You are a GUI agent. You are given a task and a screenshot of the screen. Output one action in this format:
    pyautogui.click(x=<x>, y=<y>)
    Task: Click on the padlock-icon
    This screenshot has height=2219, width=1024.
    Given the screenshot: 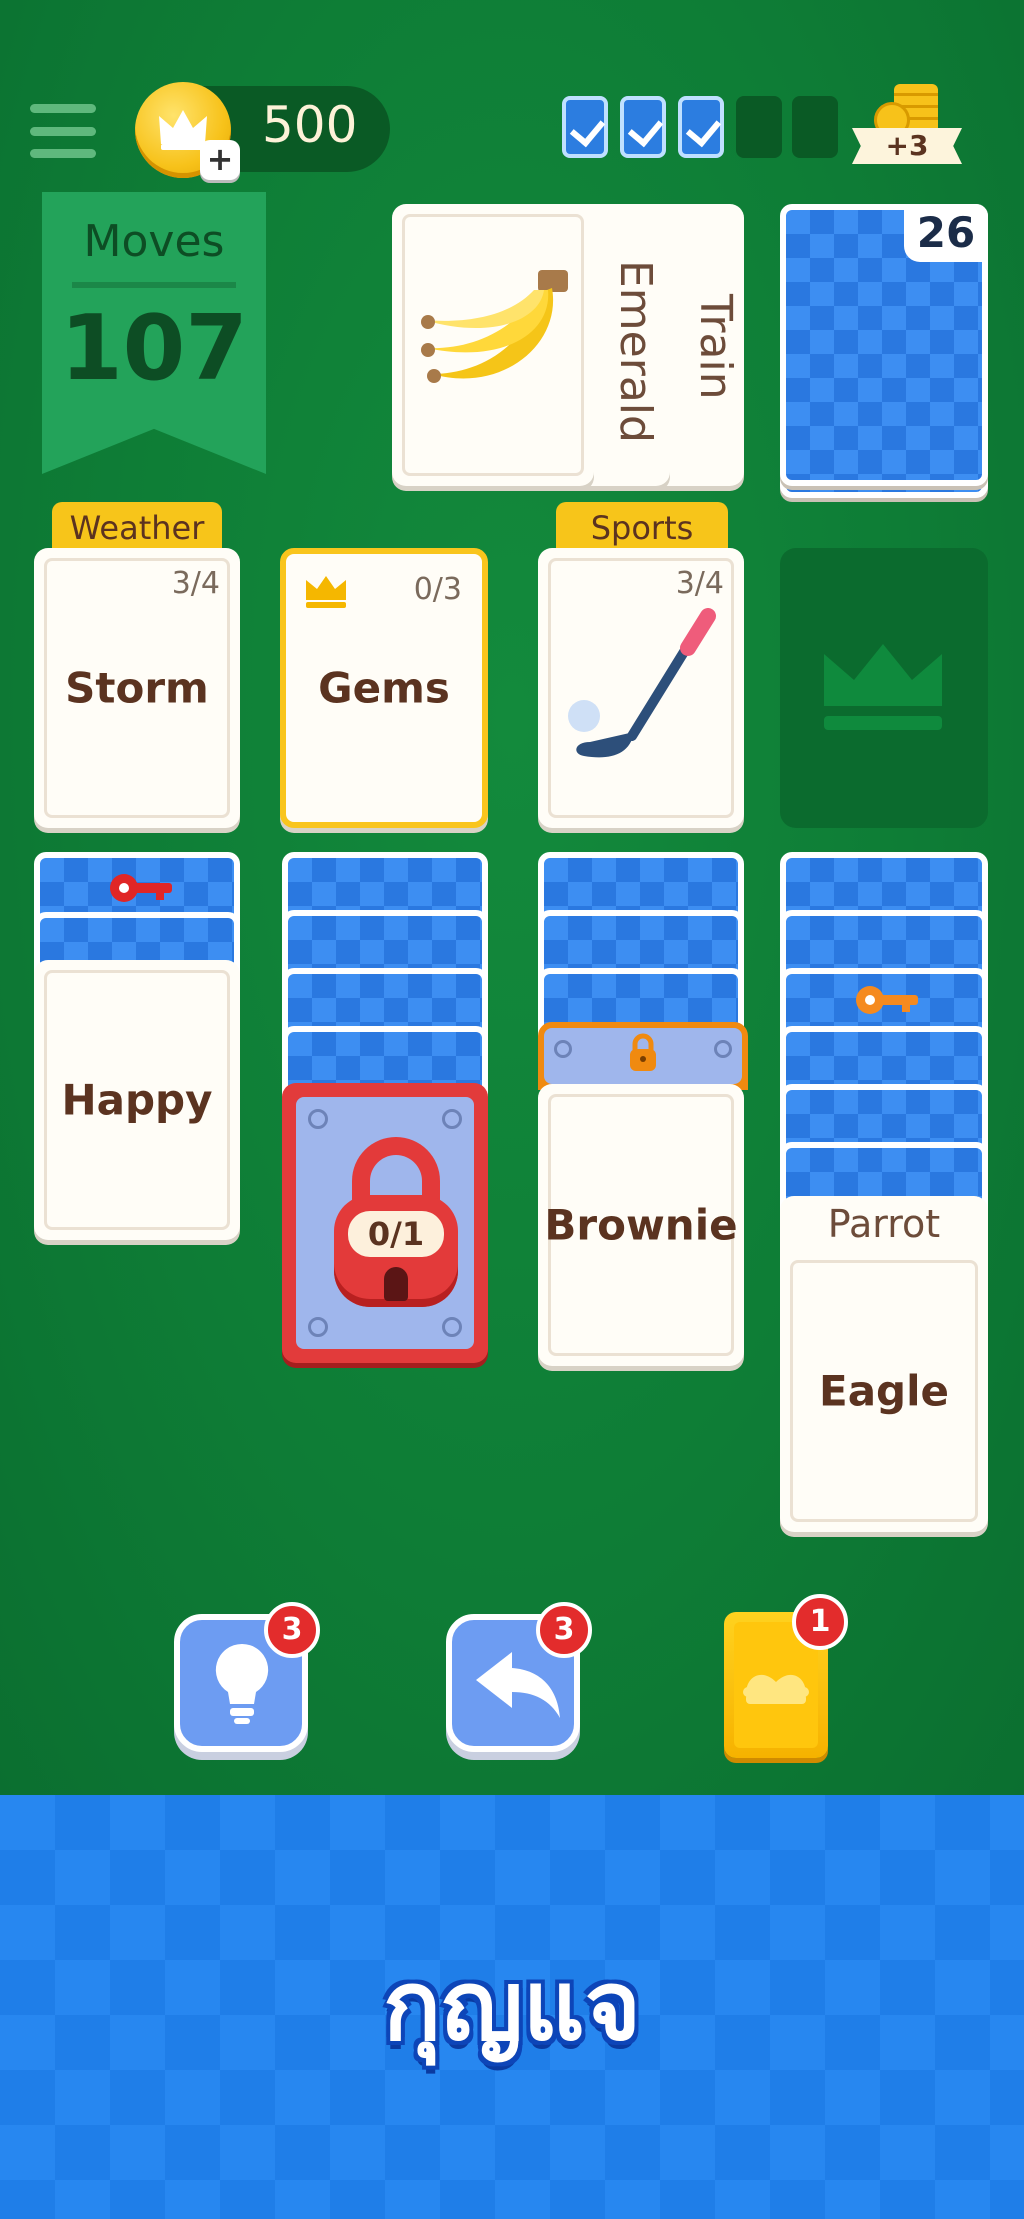 What is the action you would take?
    pyautogui.click(x=643, y=1052)
    